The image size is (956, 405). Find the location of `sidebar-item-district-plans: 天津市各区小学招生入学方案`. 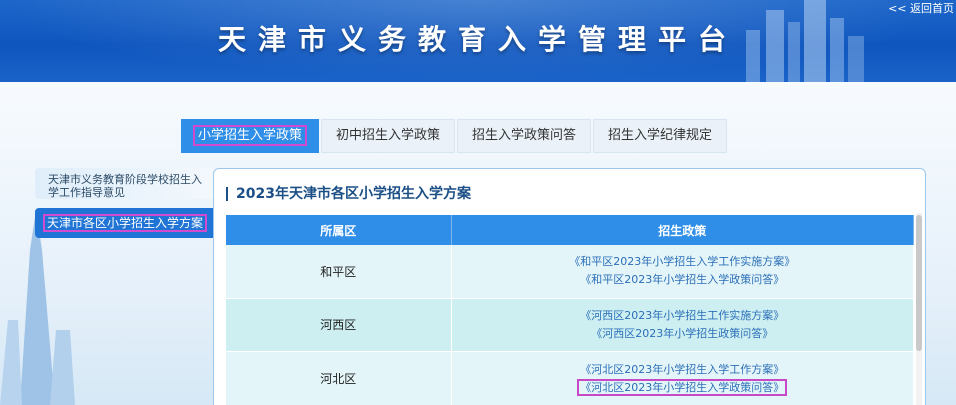

sidebar-item-district-plans: 天津市各区小学招生入学方案 is located at coordinates (124, 223).